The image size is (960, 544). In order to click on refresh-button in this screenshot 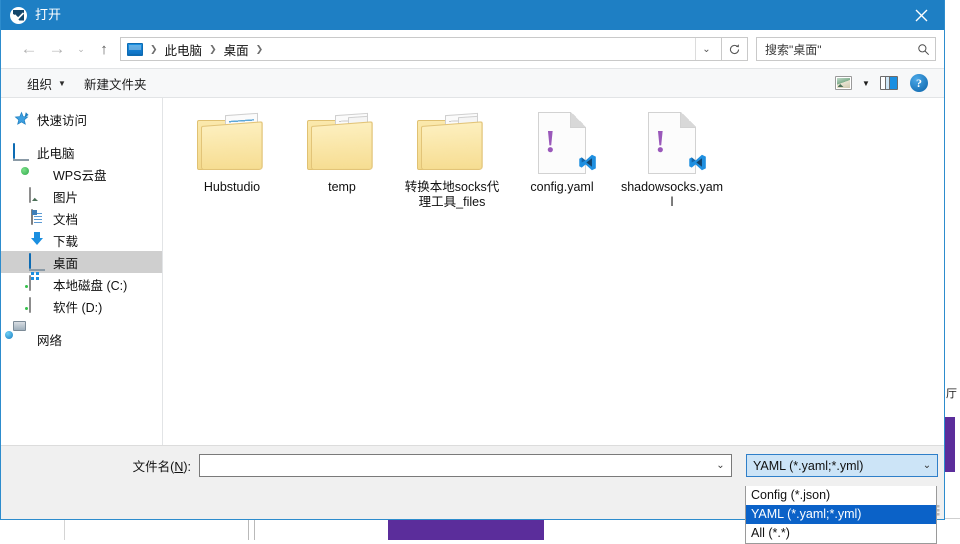, I will do `click(735, 49)`.